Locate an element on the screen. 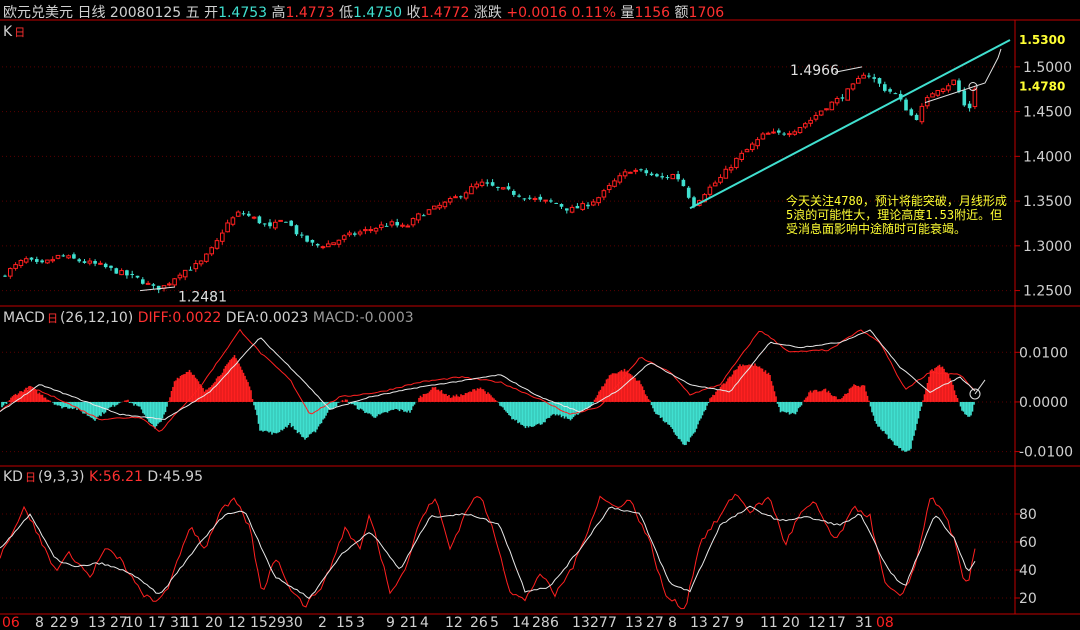 This screenshot has height=630, width=1080. date-tick-label: 08 is located at coordinates (885, 622).